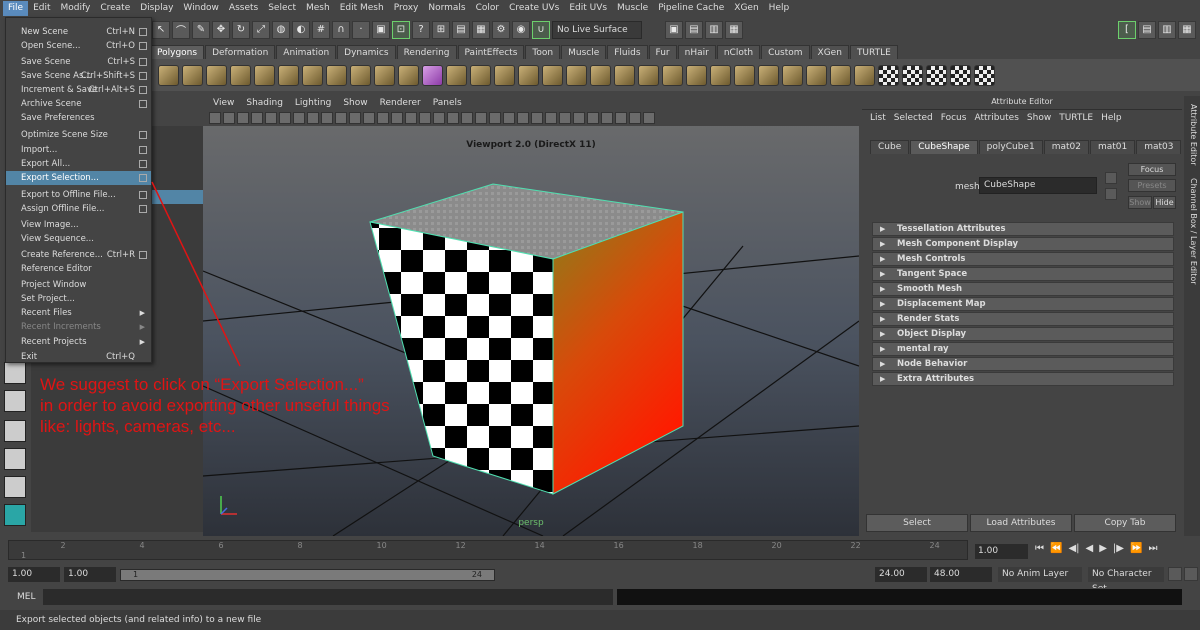  What do you see at coordinates (1010, 147) in the screenshot?
I see `node-tab-polycube1: polyCube1` at bounding box center [1010, 147].